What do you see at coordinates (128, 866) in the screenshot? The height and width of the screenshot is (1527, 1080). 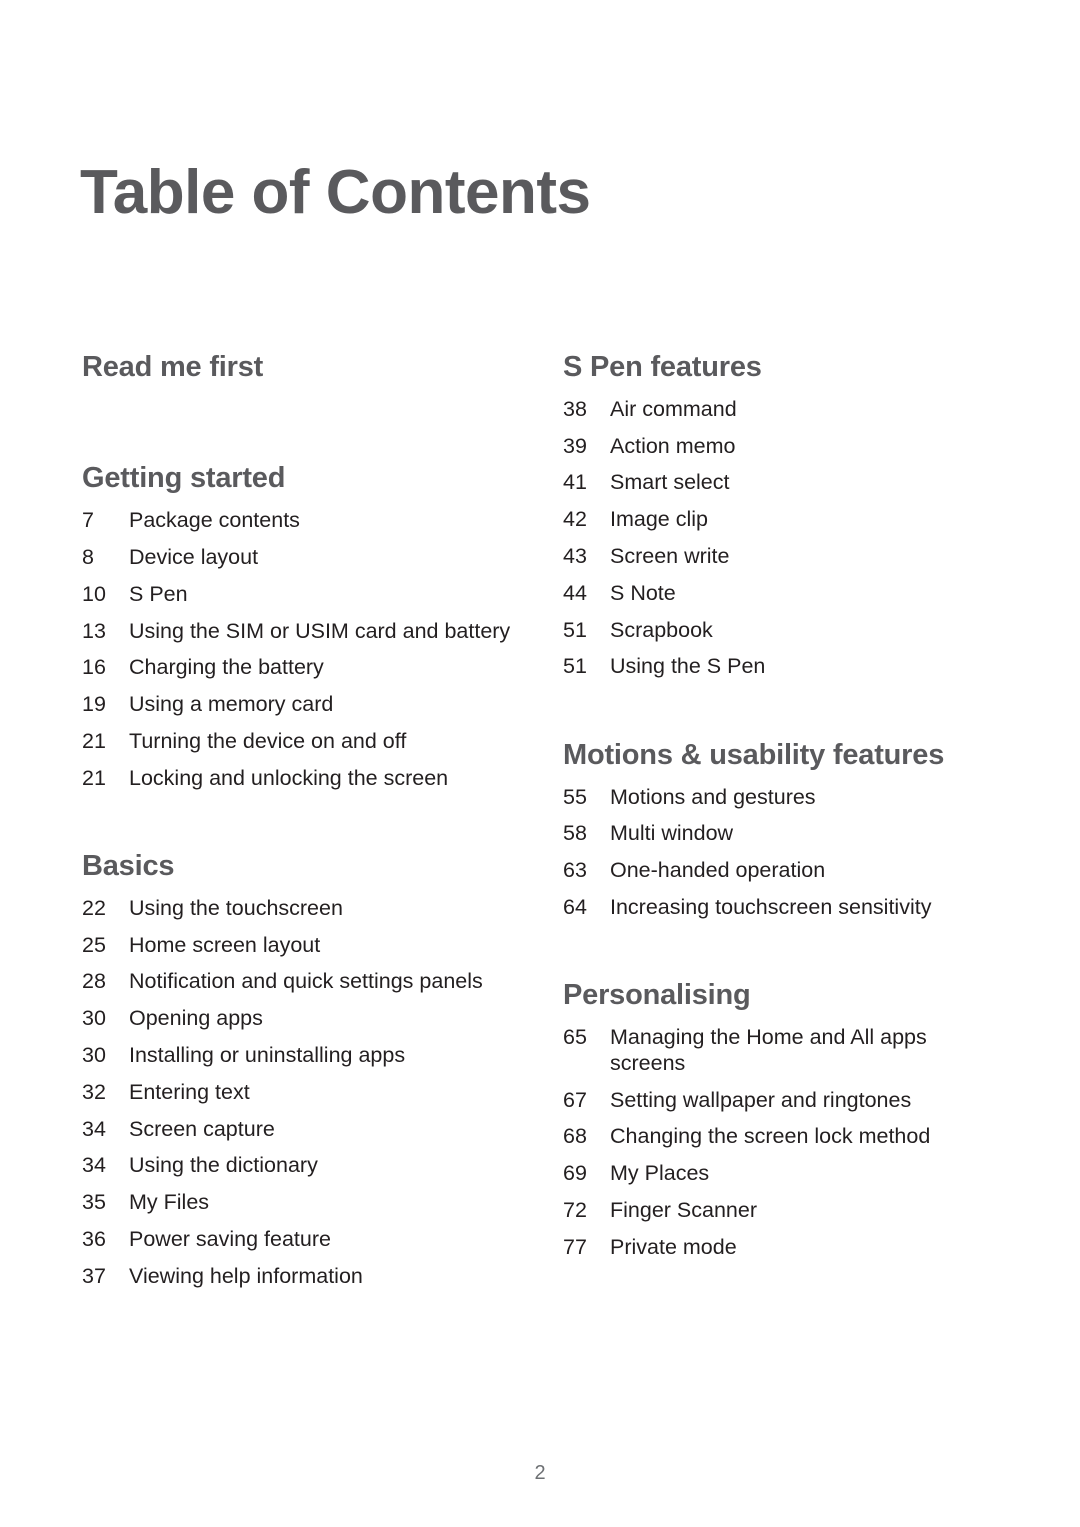 I see `toc-section-heading: Basics` at bounding box center [128, 866].